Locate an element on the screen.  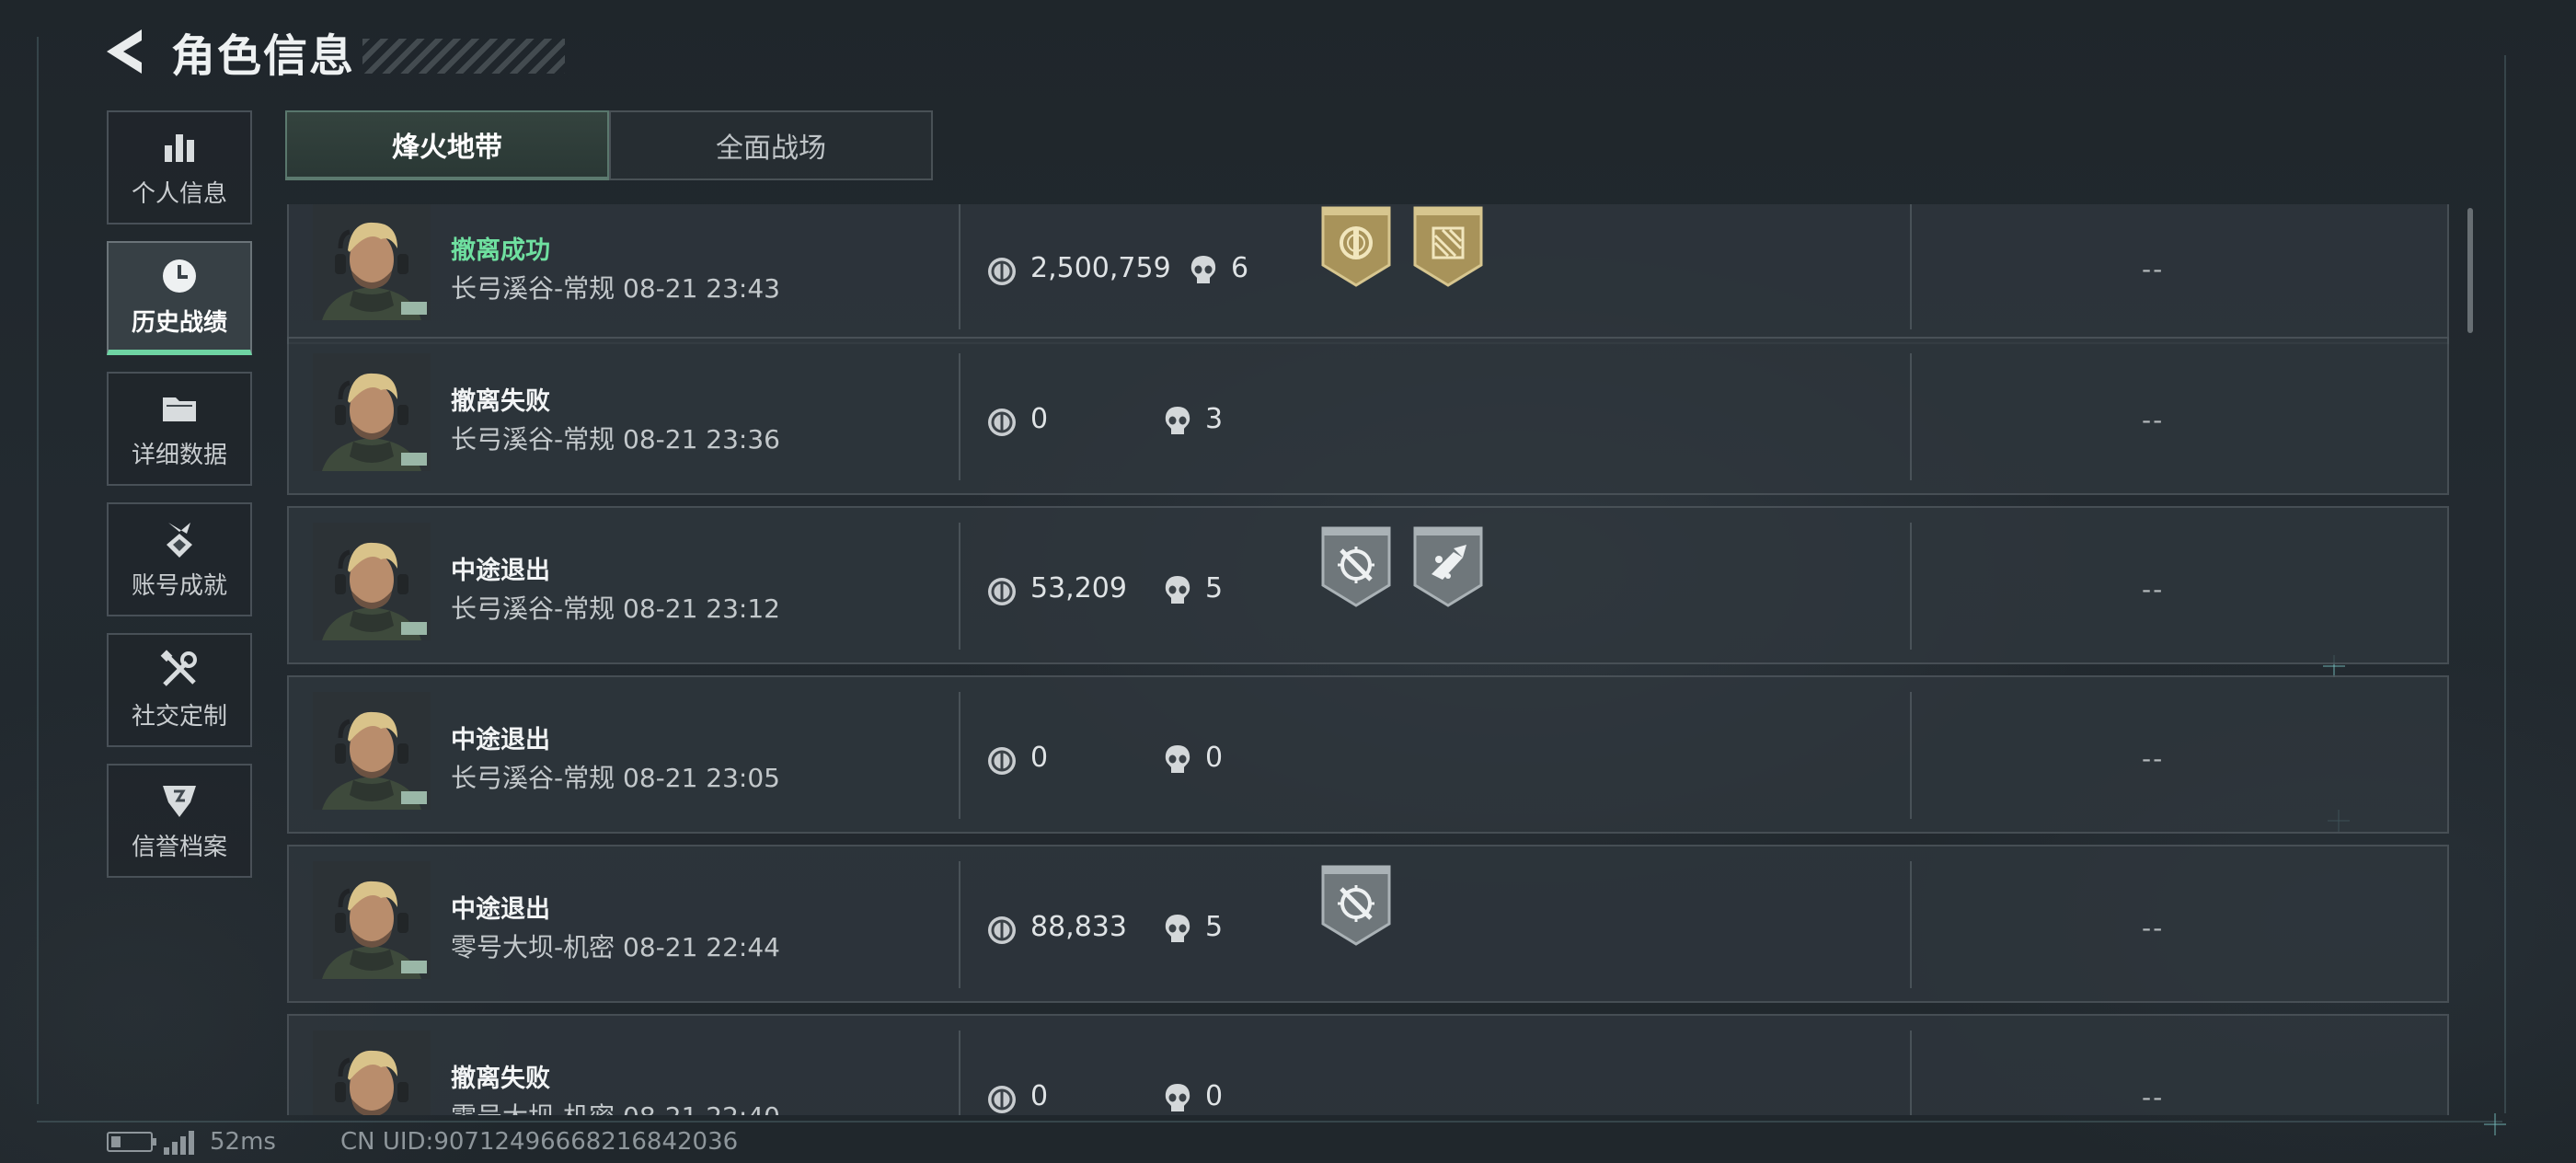
clock-icon is located at coordinates (179, 276).